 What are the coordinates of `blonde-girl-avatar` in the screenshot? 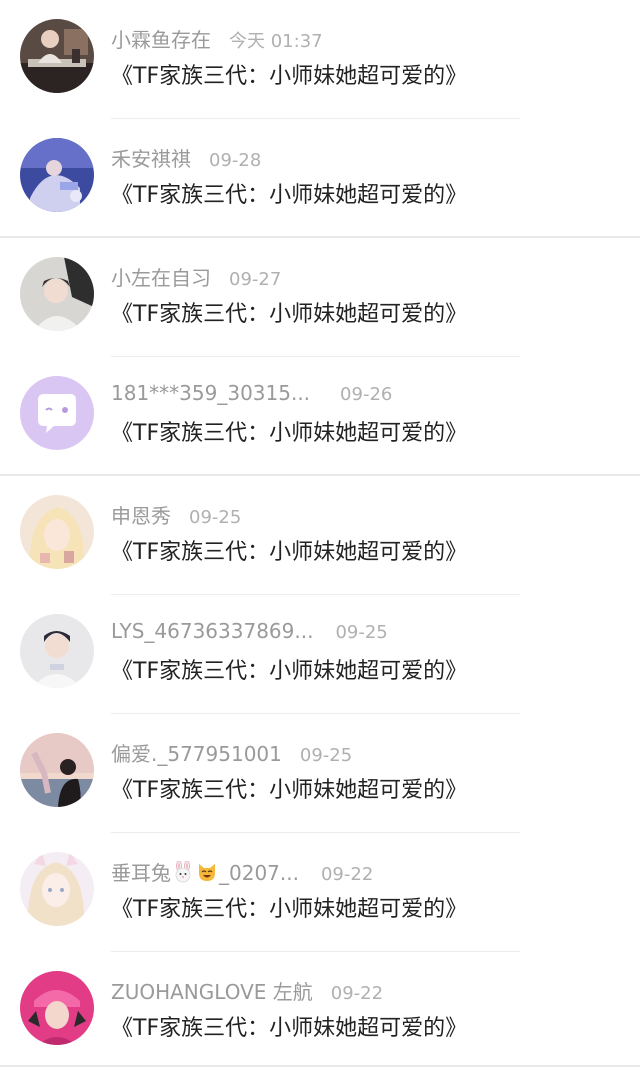 It's located at (57, 532).